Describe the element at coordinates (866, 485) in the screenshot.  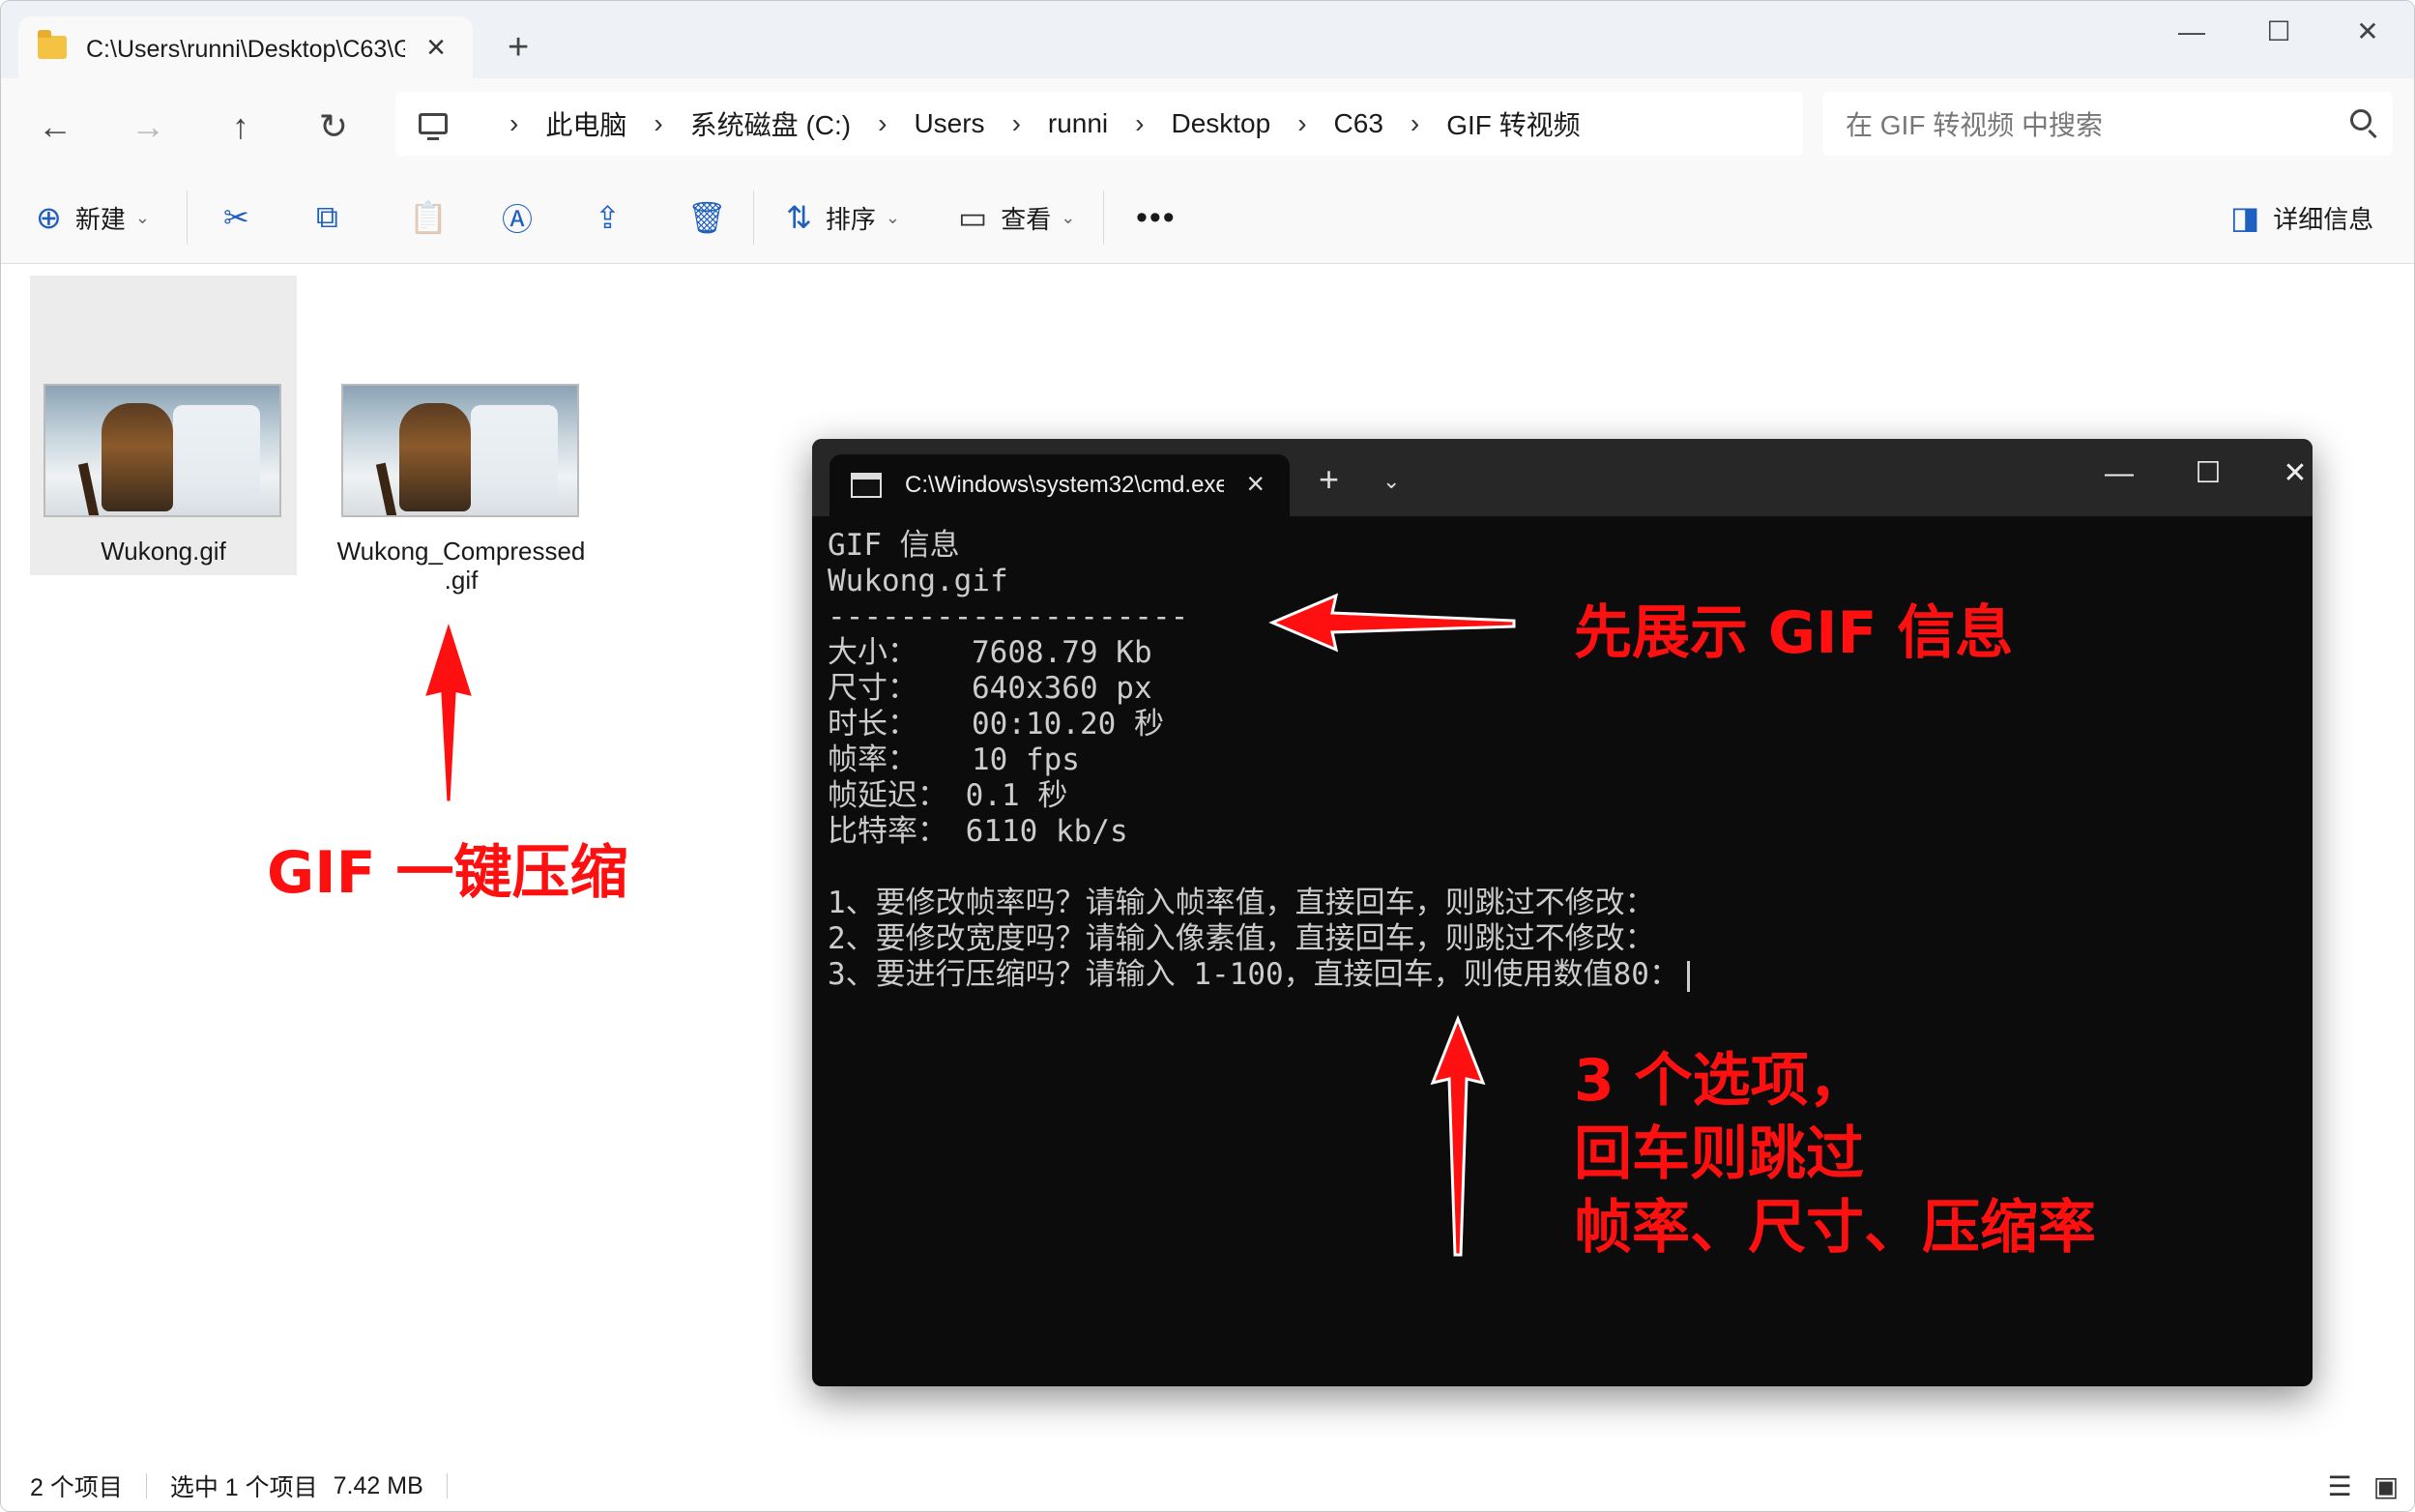
I see `terminal-icon` at that location.